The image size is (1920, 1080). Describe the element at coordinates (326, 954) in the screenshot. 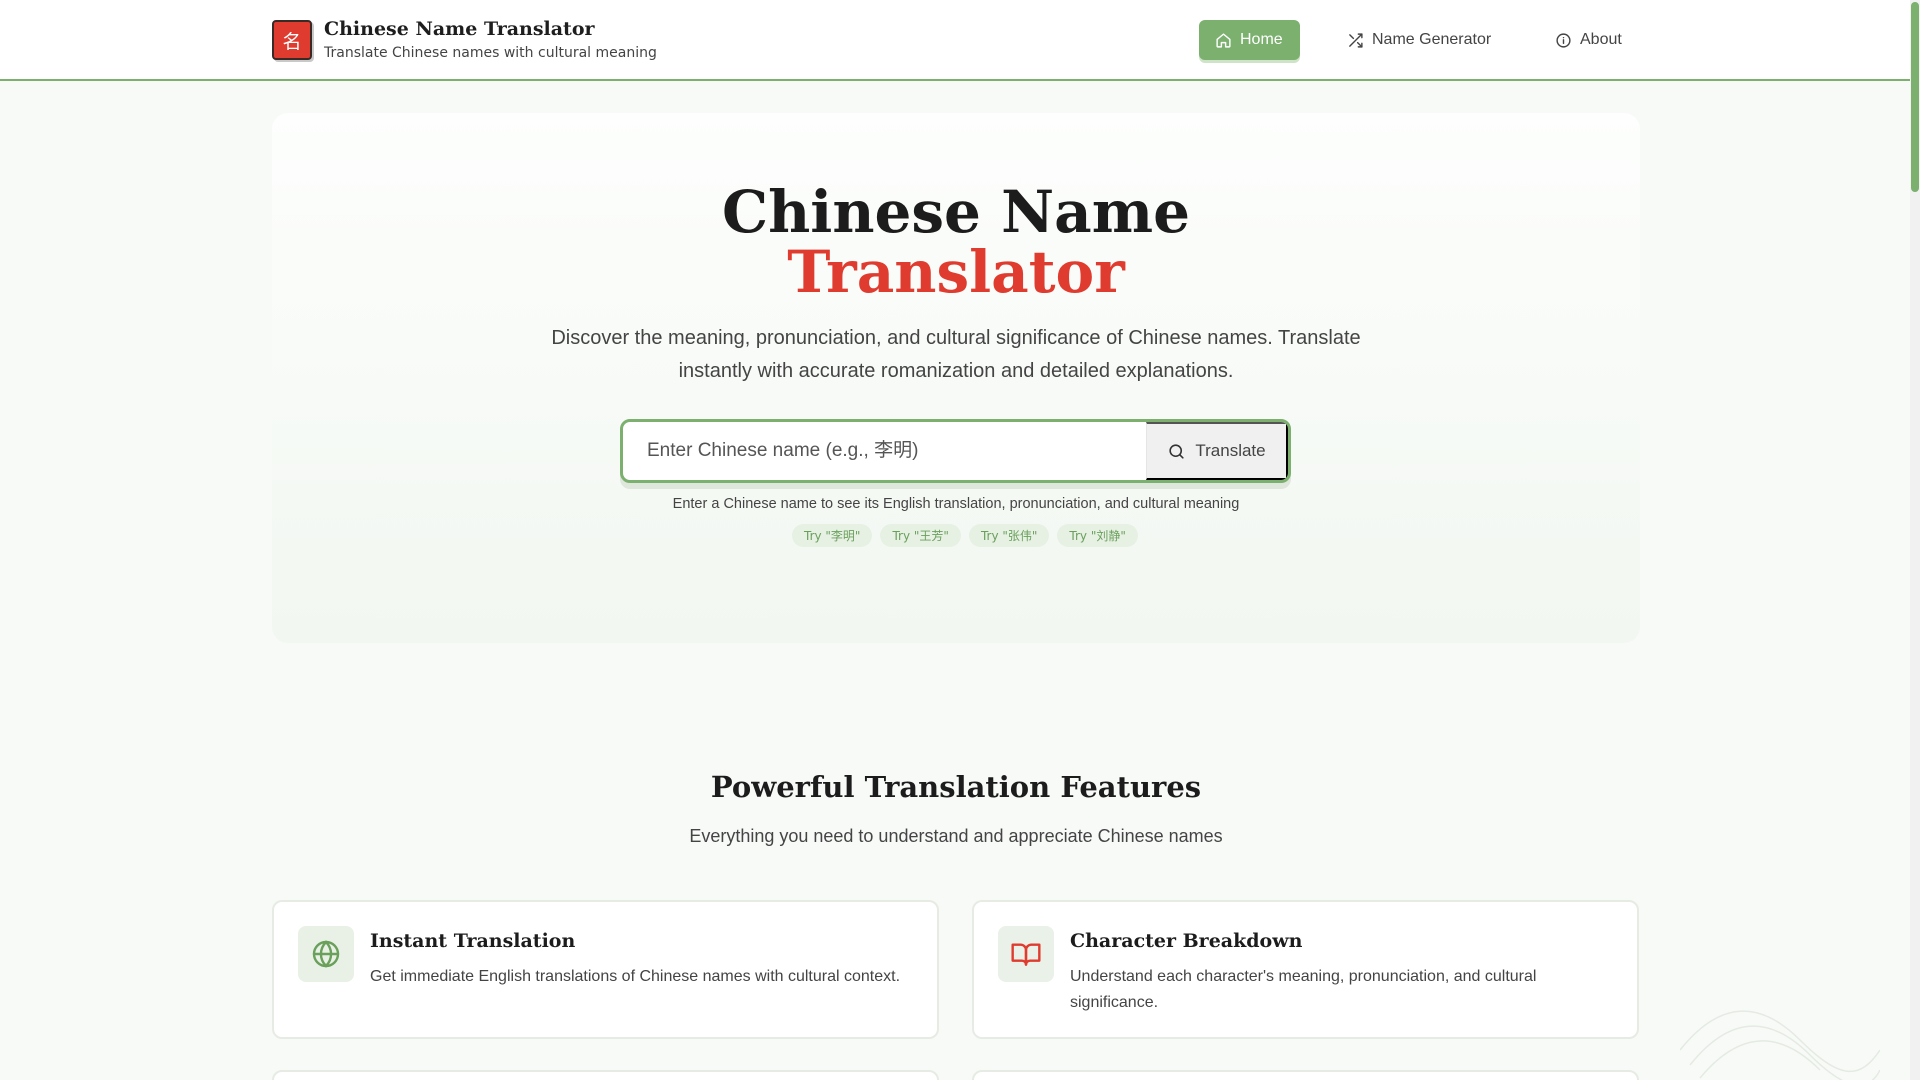

I see `globe-icon` at that location.